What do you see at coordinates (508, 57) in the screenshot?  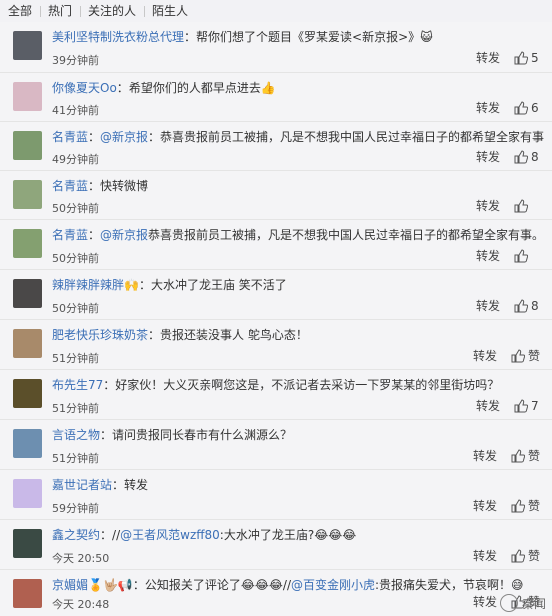 I see `comment-actions: 转发 5` at bounding box center [508, 57].